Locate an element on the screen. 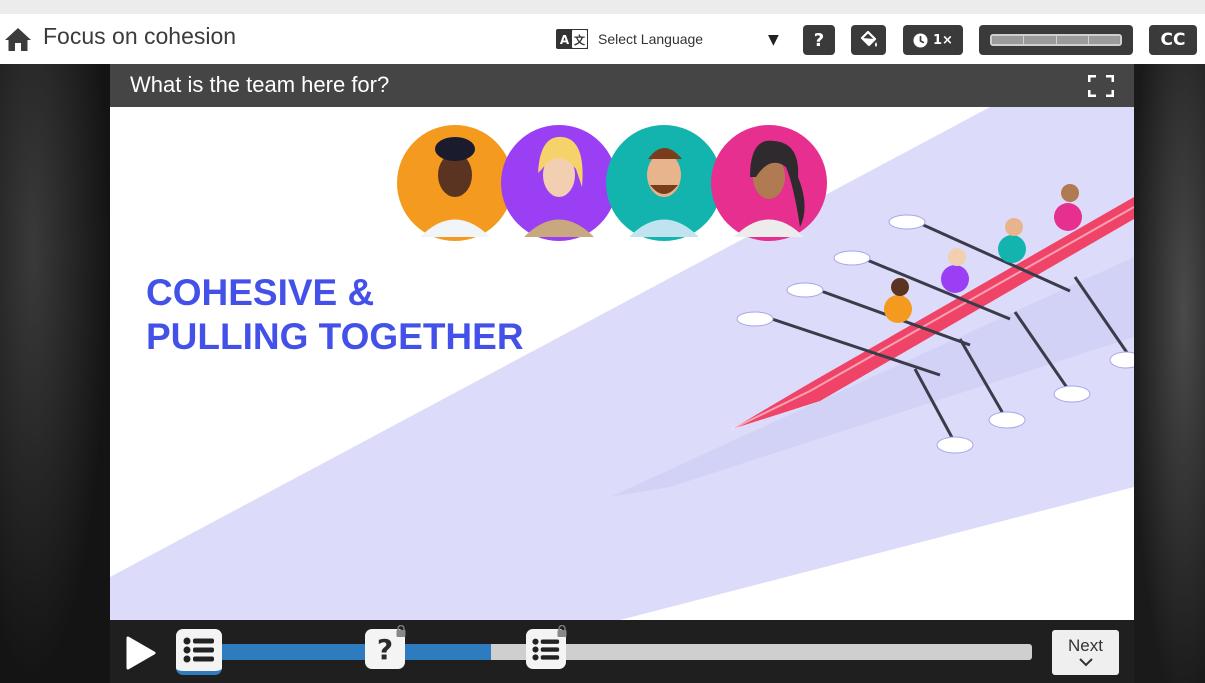  clock-icon is located at coordinates (920, 40).